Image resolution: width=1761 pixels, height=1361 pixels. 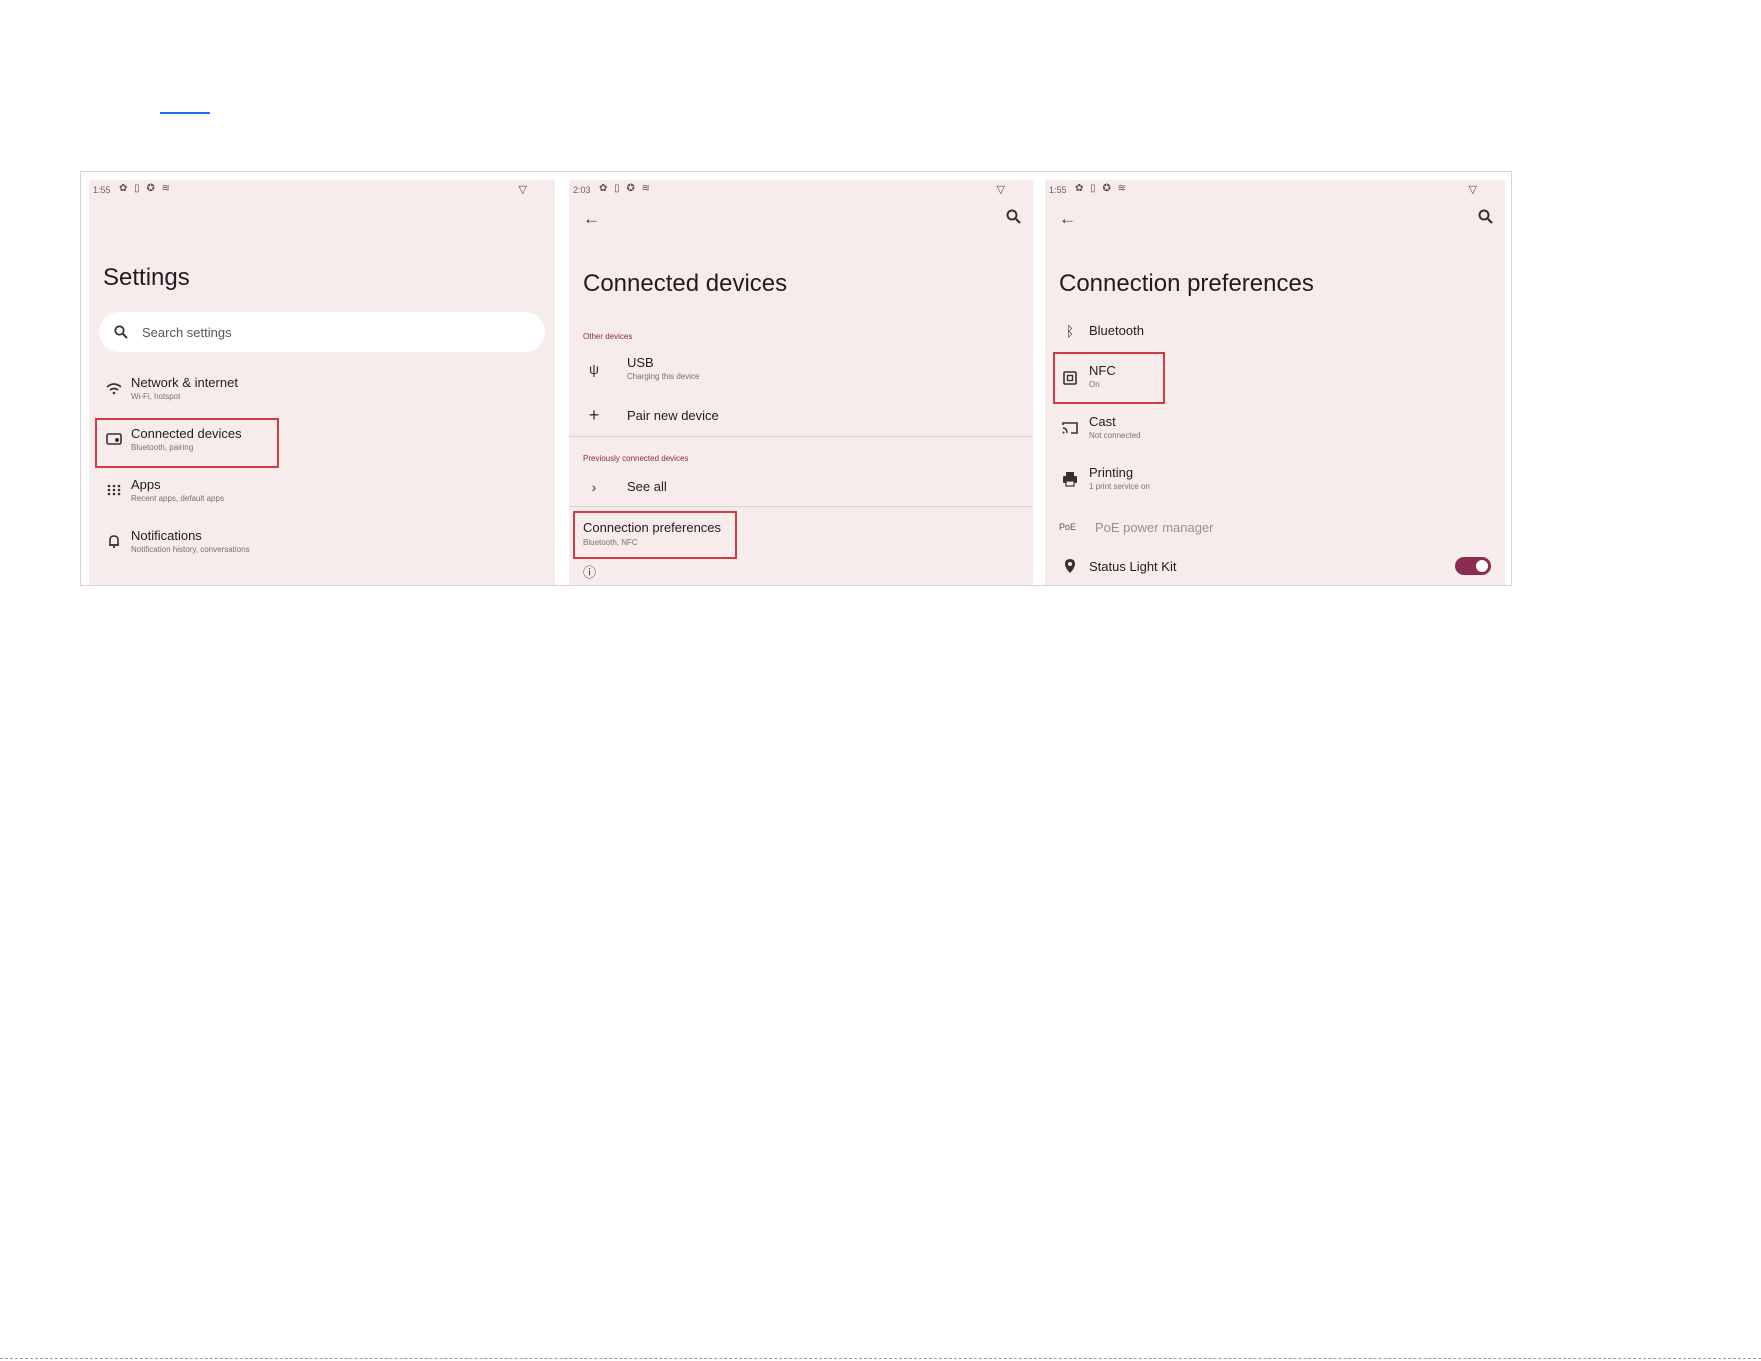 I want to click on list-item-see-all: › See all, so click(x=801, y=488).